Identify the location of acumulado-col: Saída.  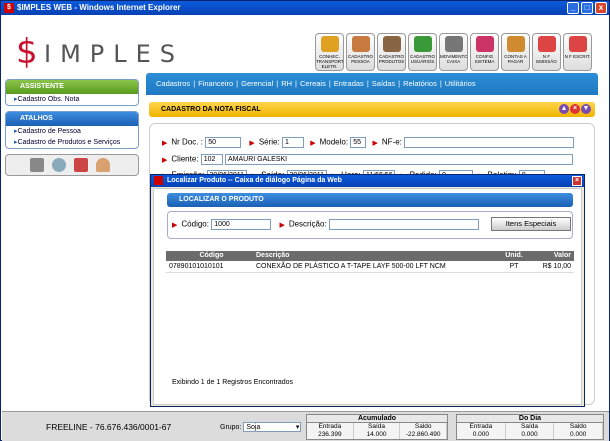
(377, 427).